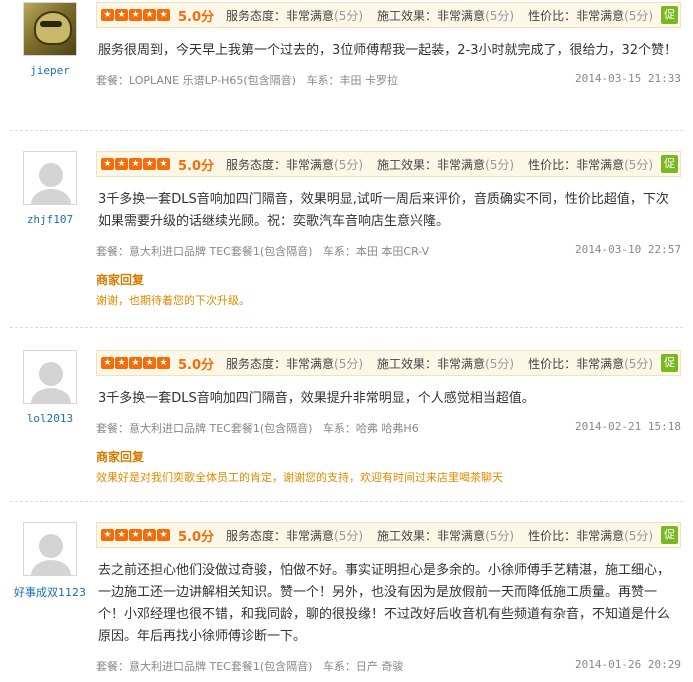 The width and height of the screenshot is (693, 682). What do you see at coordinates (250, 666) in the screenshot?
I see `package-info: 套餐：意大利进口品牌 TEC套餐1(包含隔音) 车系：日产 奇骏` at bounding box center [250, 666].